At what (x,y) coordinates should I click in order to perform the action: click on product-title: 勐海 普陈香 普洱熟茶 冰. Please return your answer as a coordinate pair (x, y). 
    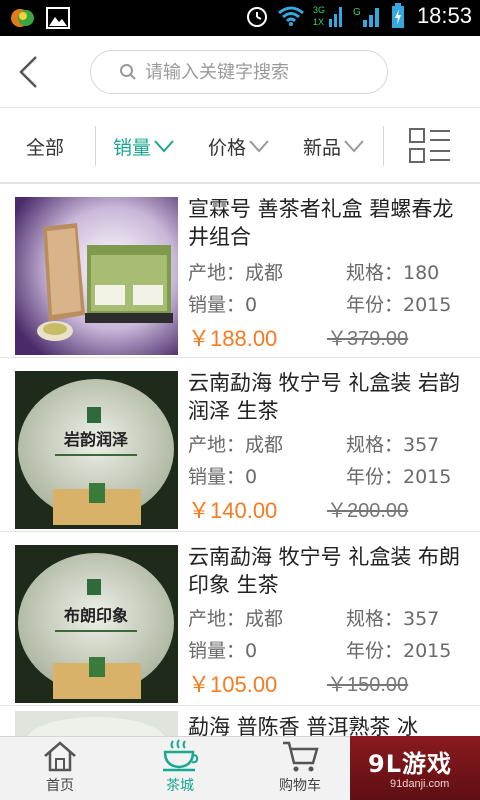
    Looking at the image, I should click on (303, 725).